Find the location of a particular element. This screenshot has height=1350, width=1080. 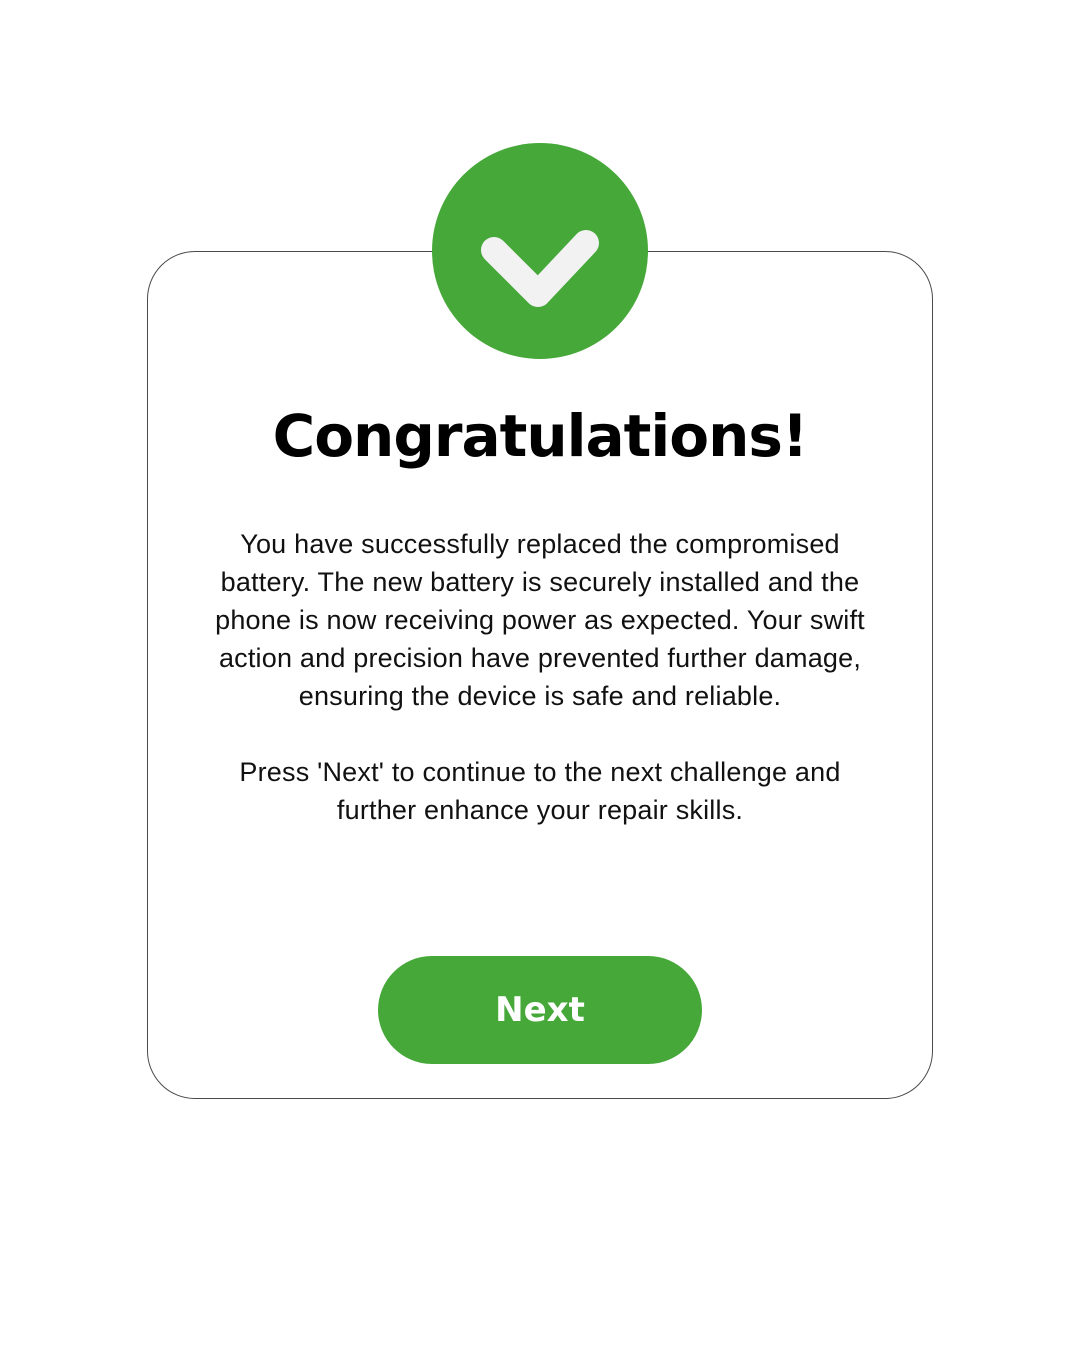

next-button: Next is located at coordinates (540, 1010).